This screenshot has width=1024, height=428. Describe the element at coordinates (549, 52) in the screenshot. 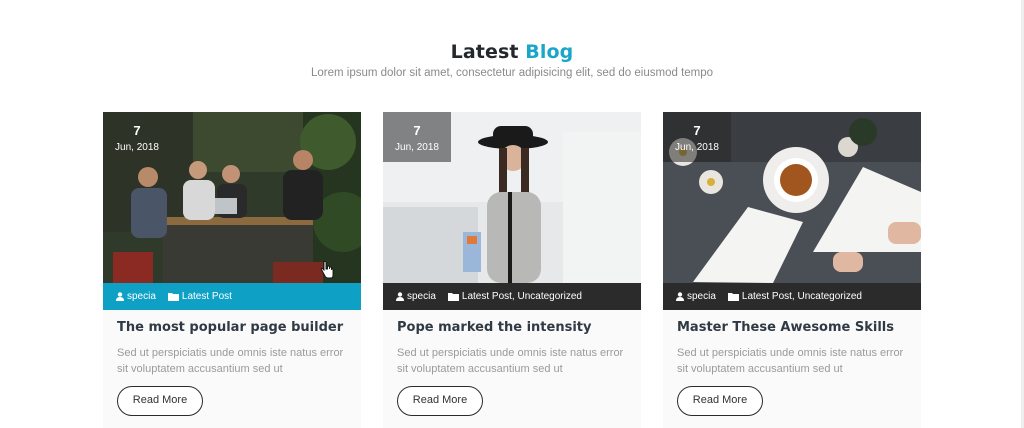

I see `section-title-accent: Blog` at that location.